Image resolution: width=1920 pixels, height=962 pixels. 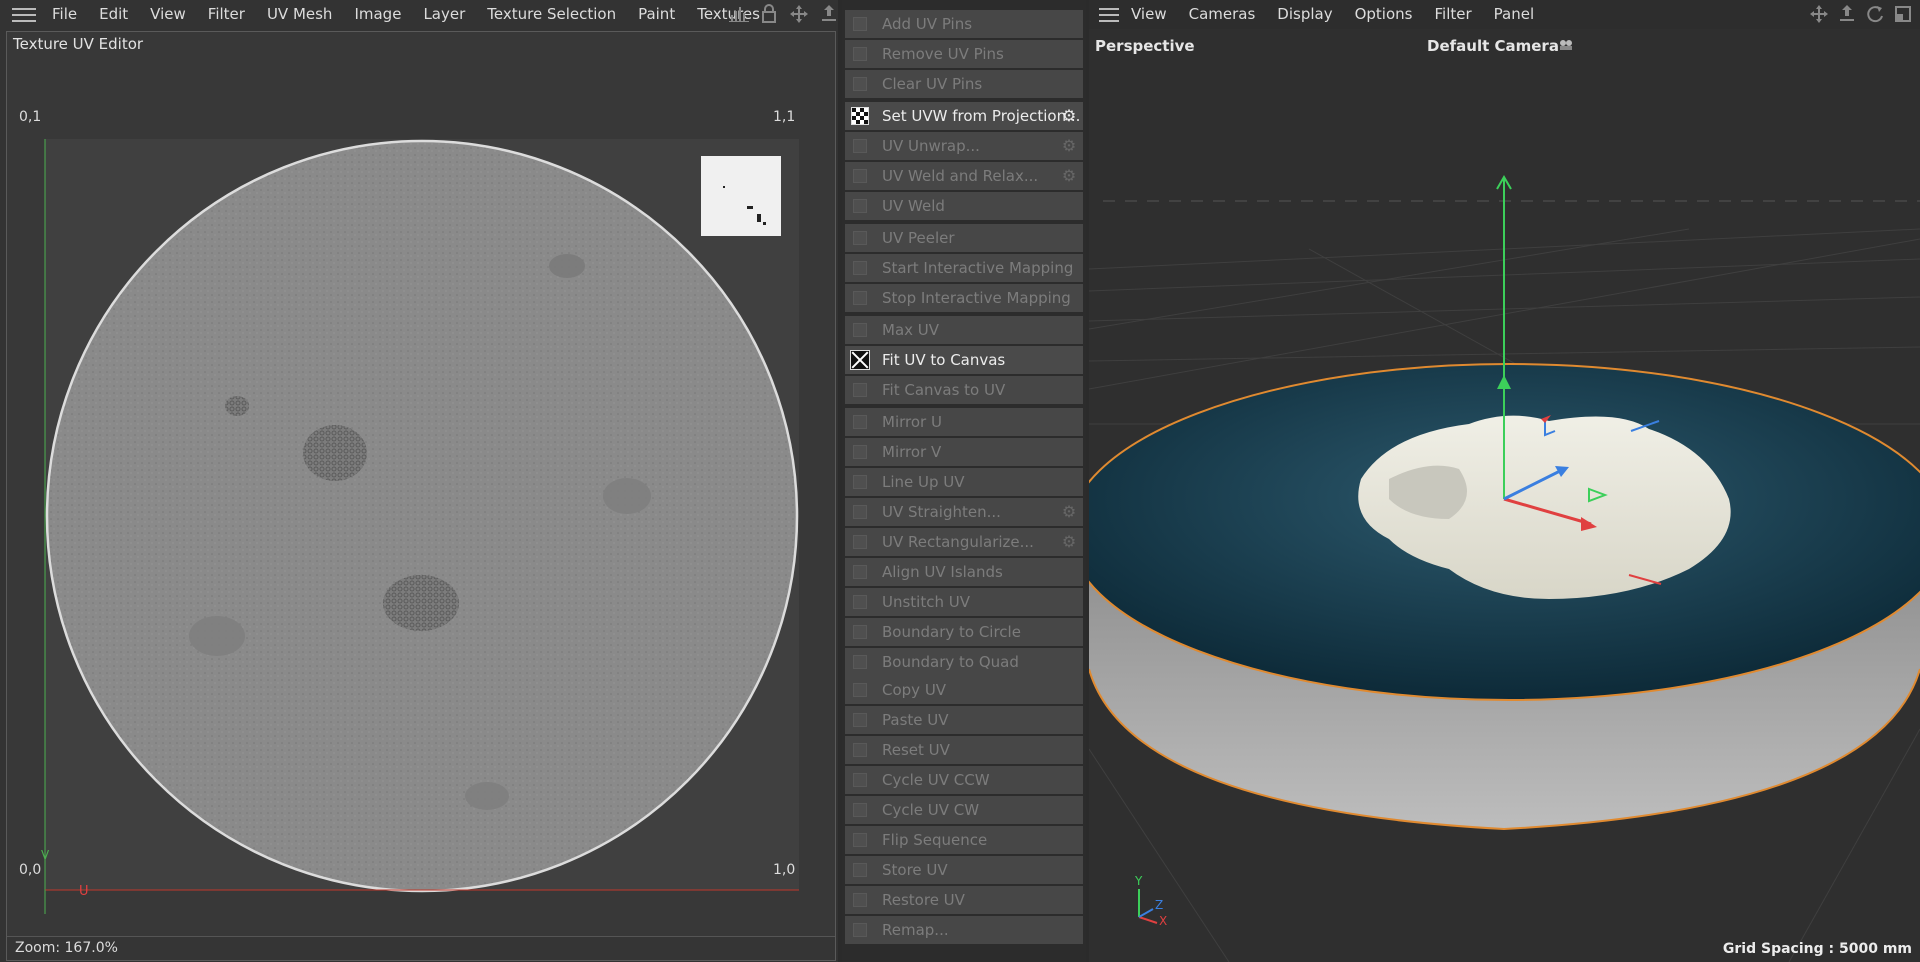 I want to click on flip-sequence-icon, so click(x=860, y=840).